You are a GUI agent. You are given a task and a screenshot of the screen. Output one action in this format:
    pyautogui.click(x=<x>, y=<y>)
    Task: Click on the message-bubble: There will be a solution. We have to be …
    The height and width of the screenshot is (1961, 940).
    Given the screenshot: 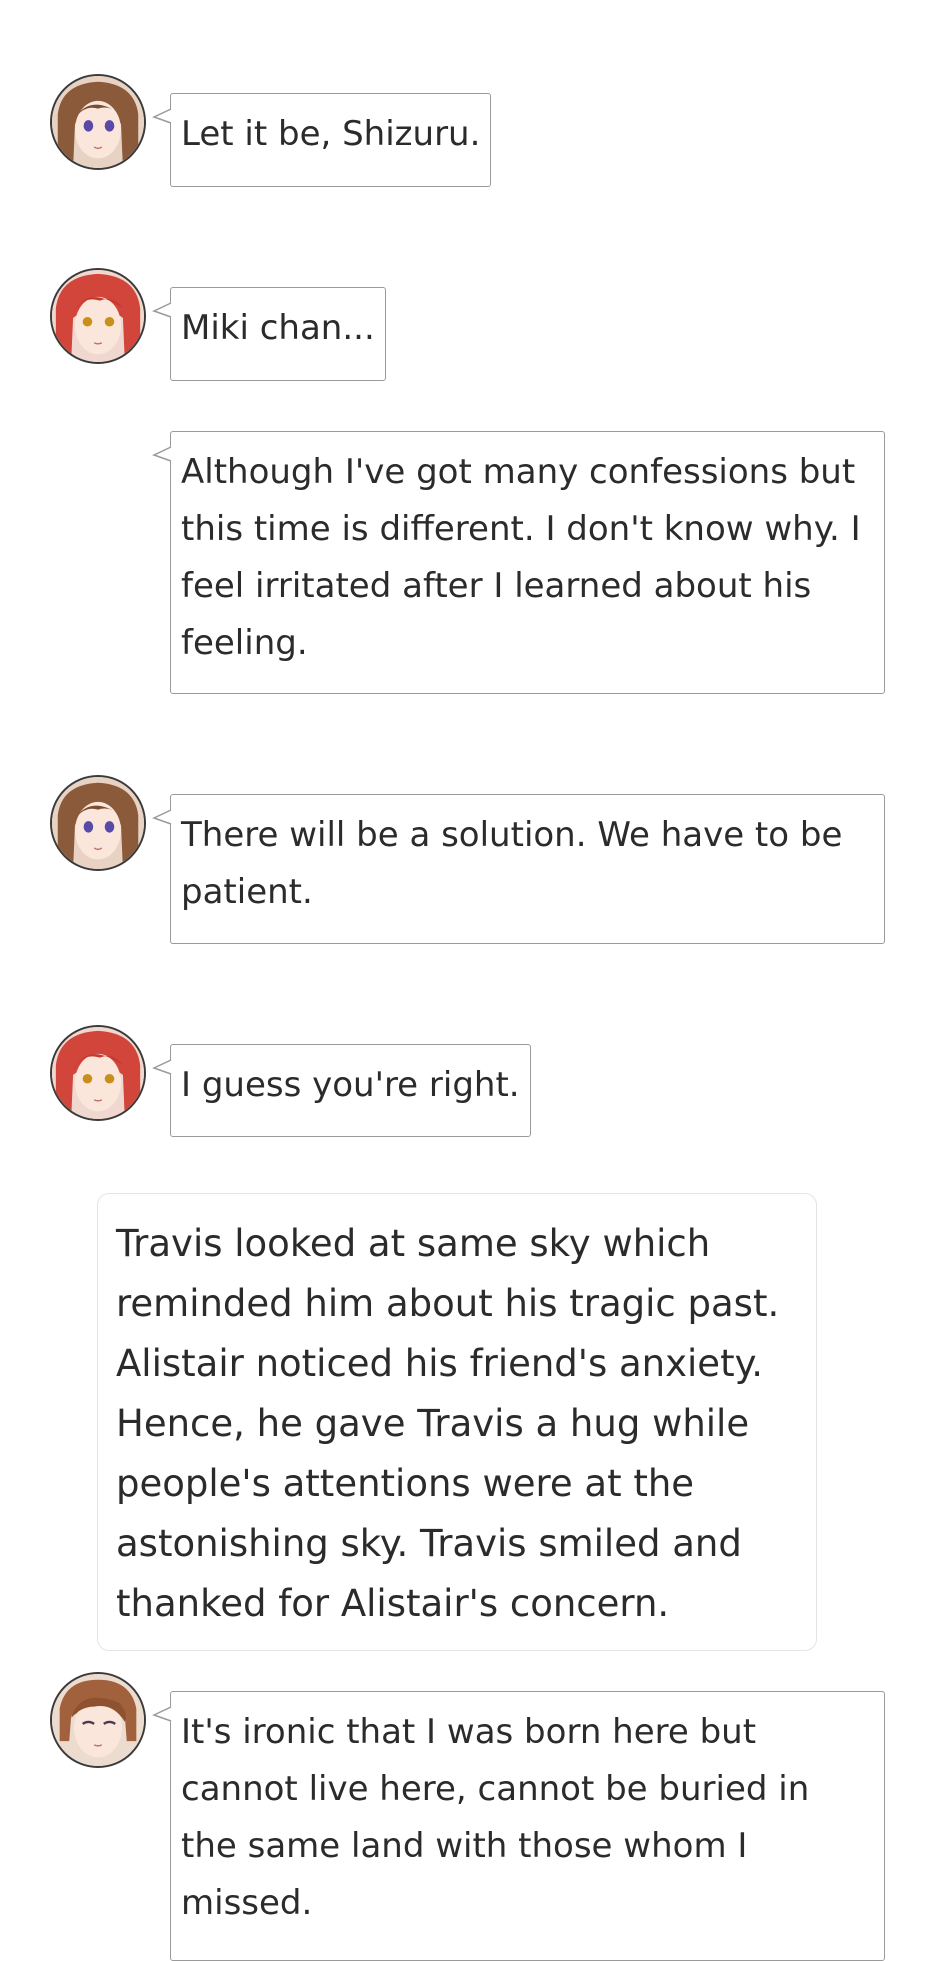 What is the action you would take?
    pyautogui.click(x=518, y=869)
    